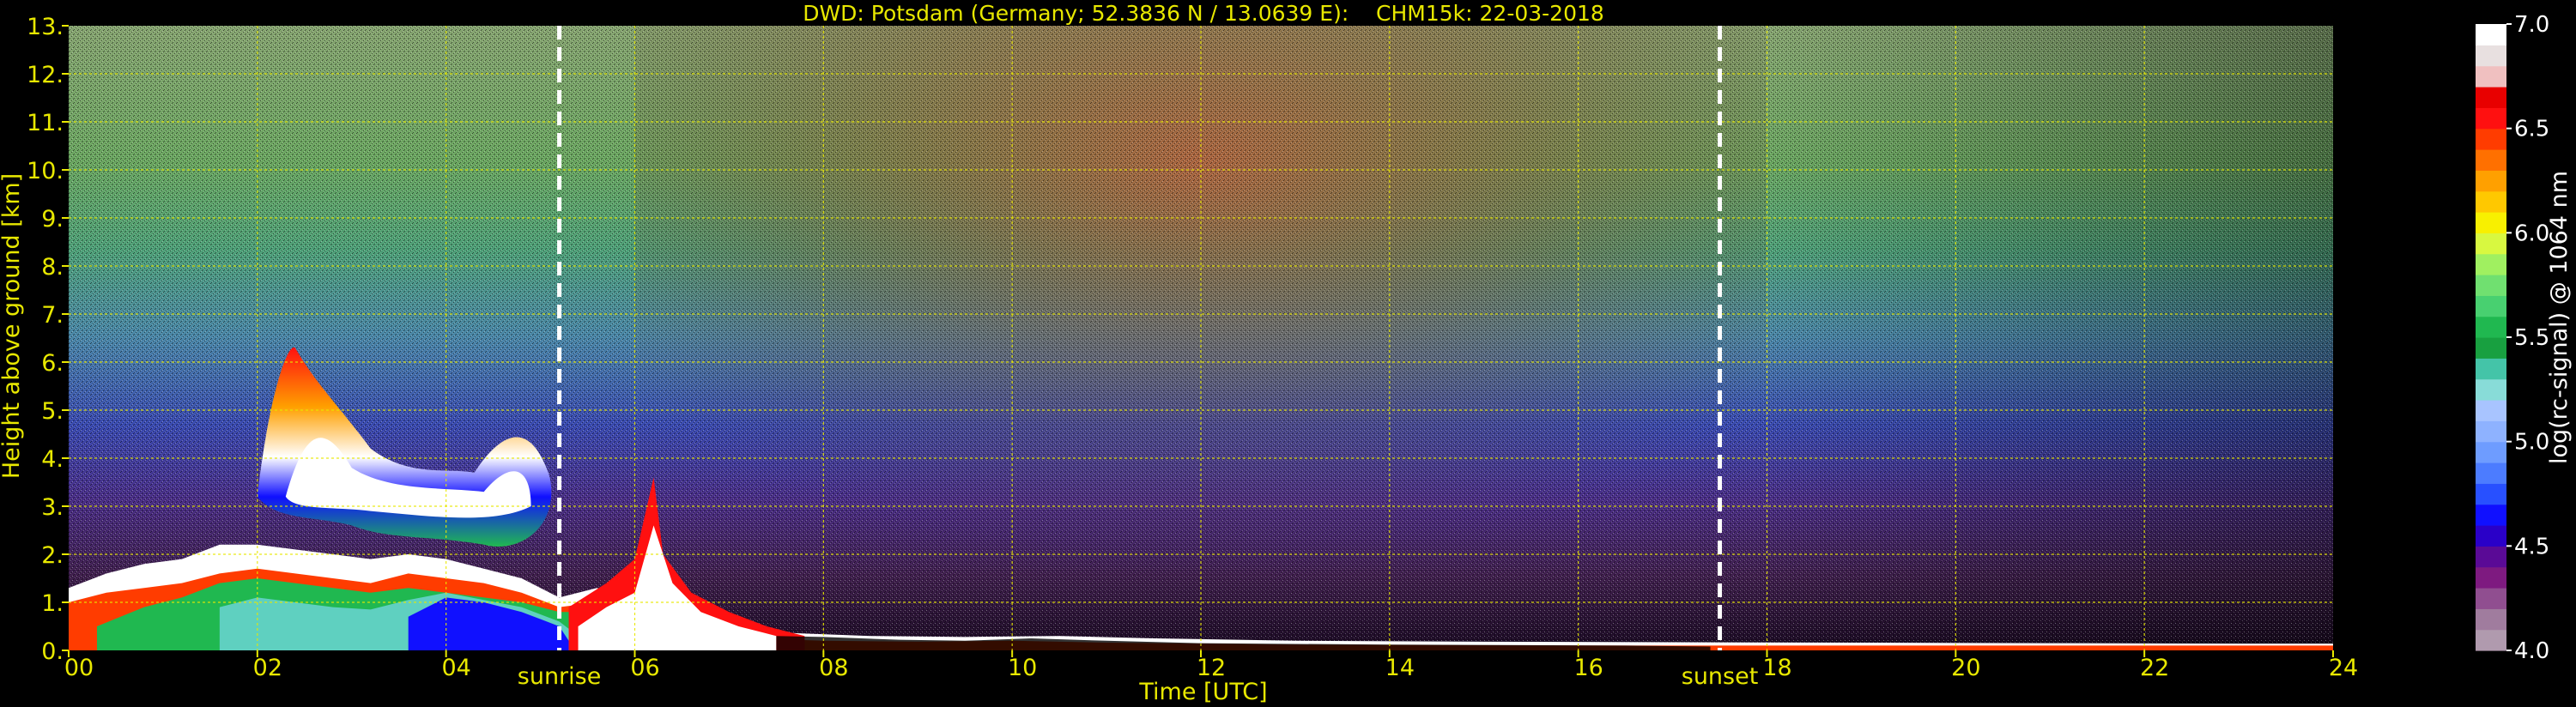  What do you see at coordinates (560, 676) in the screenshot?
I see `event-label-sunrise: sunrise` at bounding box center [560, 676].